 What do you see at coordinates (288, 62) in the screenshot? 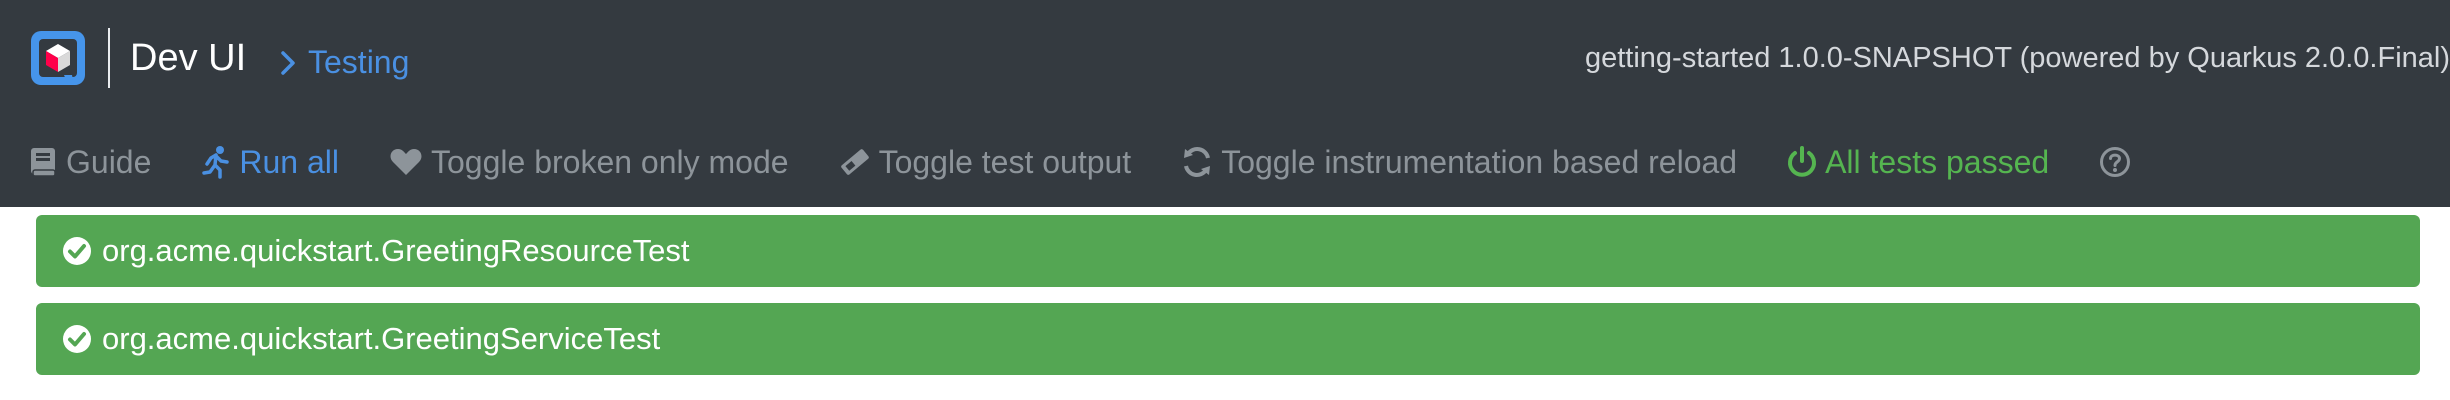
I see `chevron-right-icon` at bounding box center [288, 62].